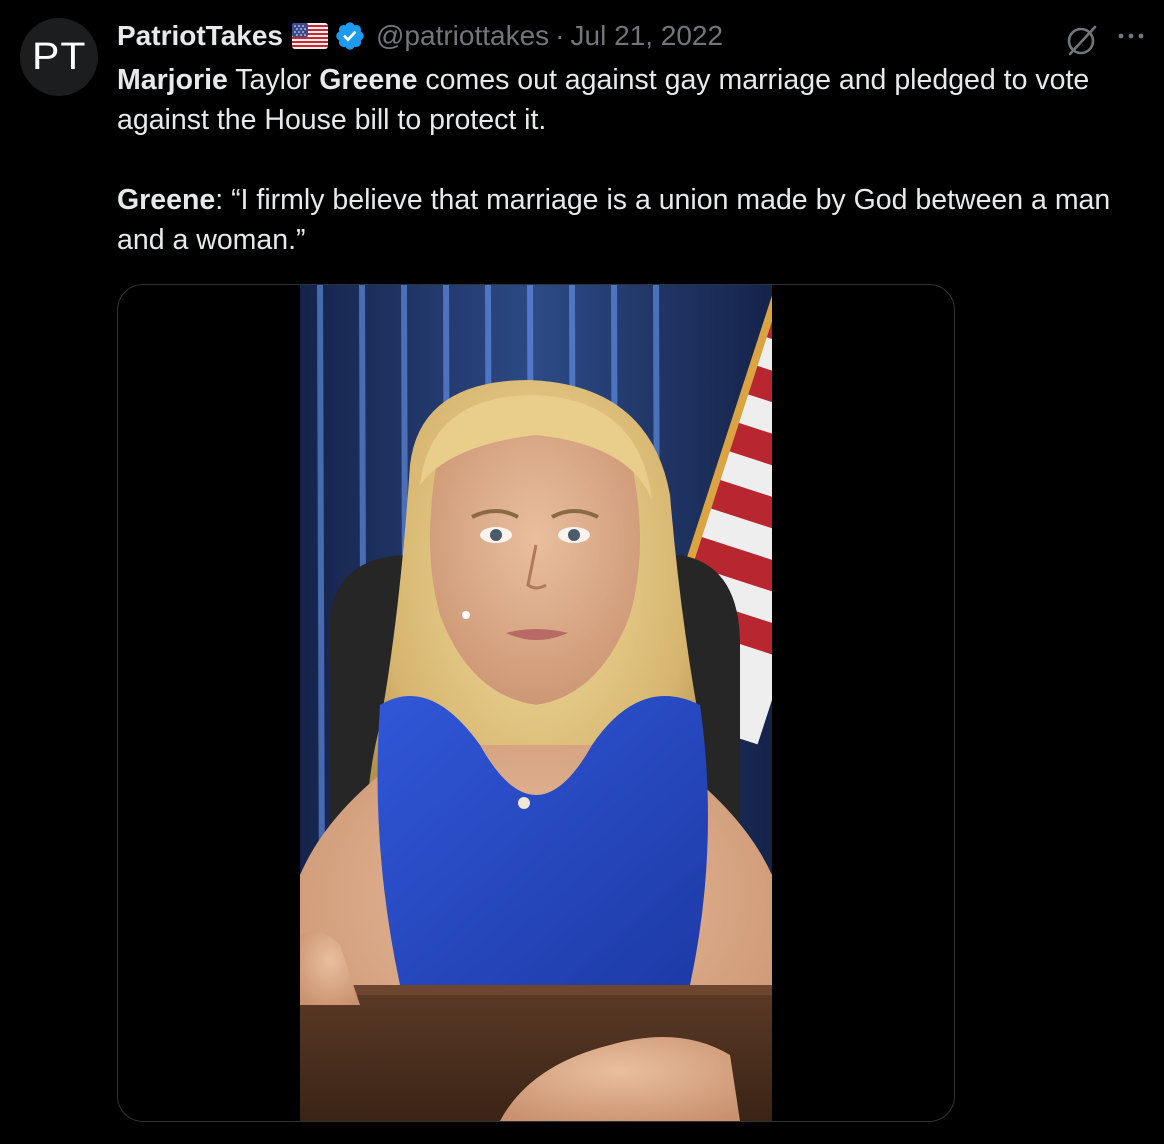 The width and height of the screenshot is (1164, 1144). Describe the element at coordinates (1132, 37) in the screenshot. I see `more-icon` at that location.